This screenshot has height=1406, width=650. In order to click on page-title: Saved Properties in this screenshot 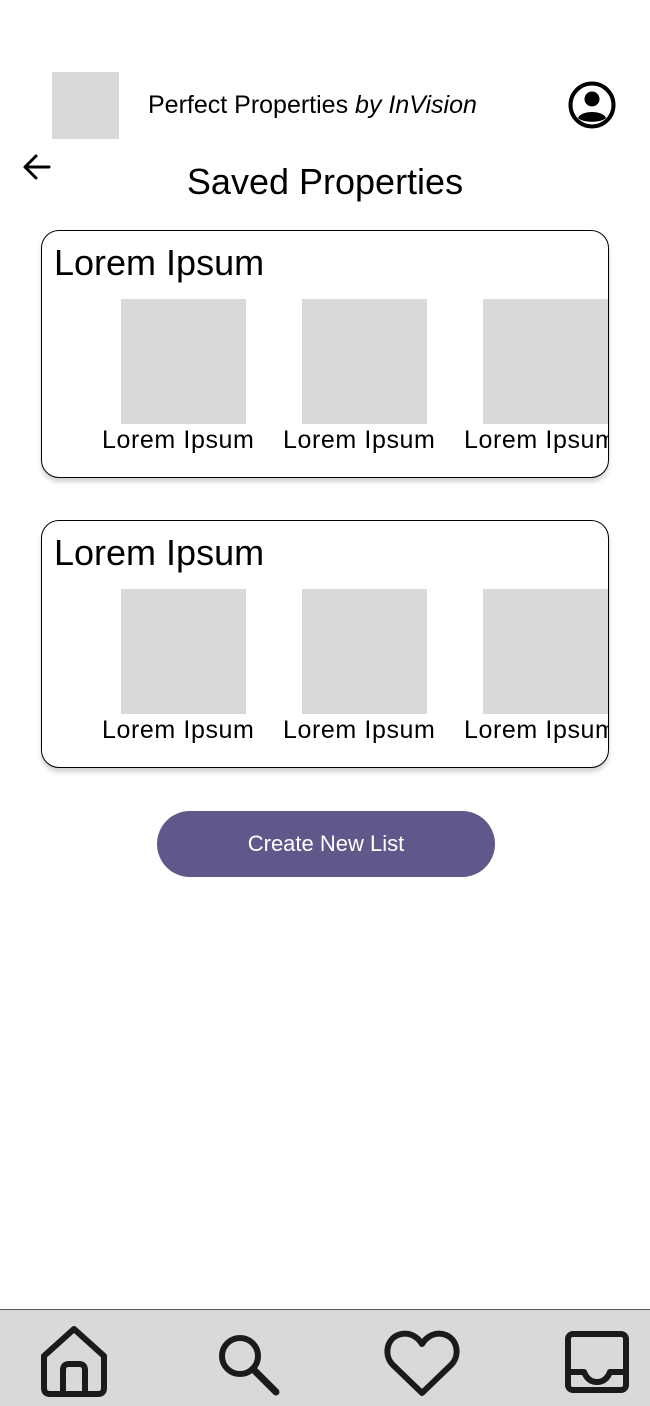, I will do `click(325, 181)`.